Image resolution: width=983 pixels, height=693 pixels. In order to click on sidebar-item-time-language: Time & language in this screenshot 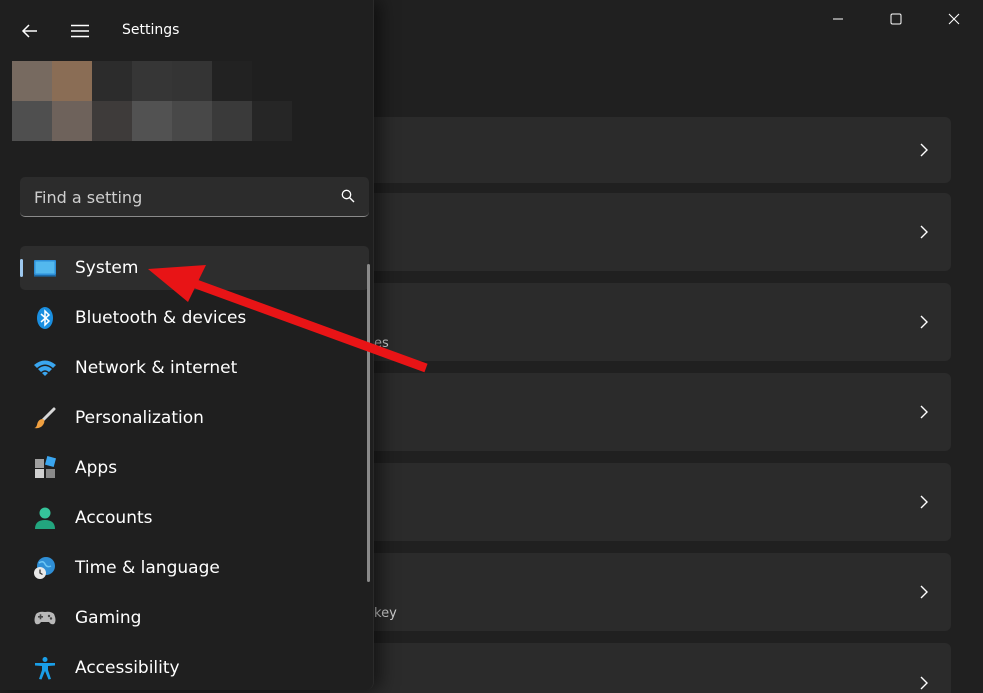, I will do `click(194, 568)`.